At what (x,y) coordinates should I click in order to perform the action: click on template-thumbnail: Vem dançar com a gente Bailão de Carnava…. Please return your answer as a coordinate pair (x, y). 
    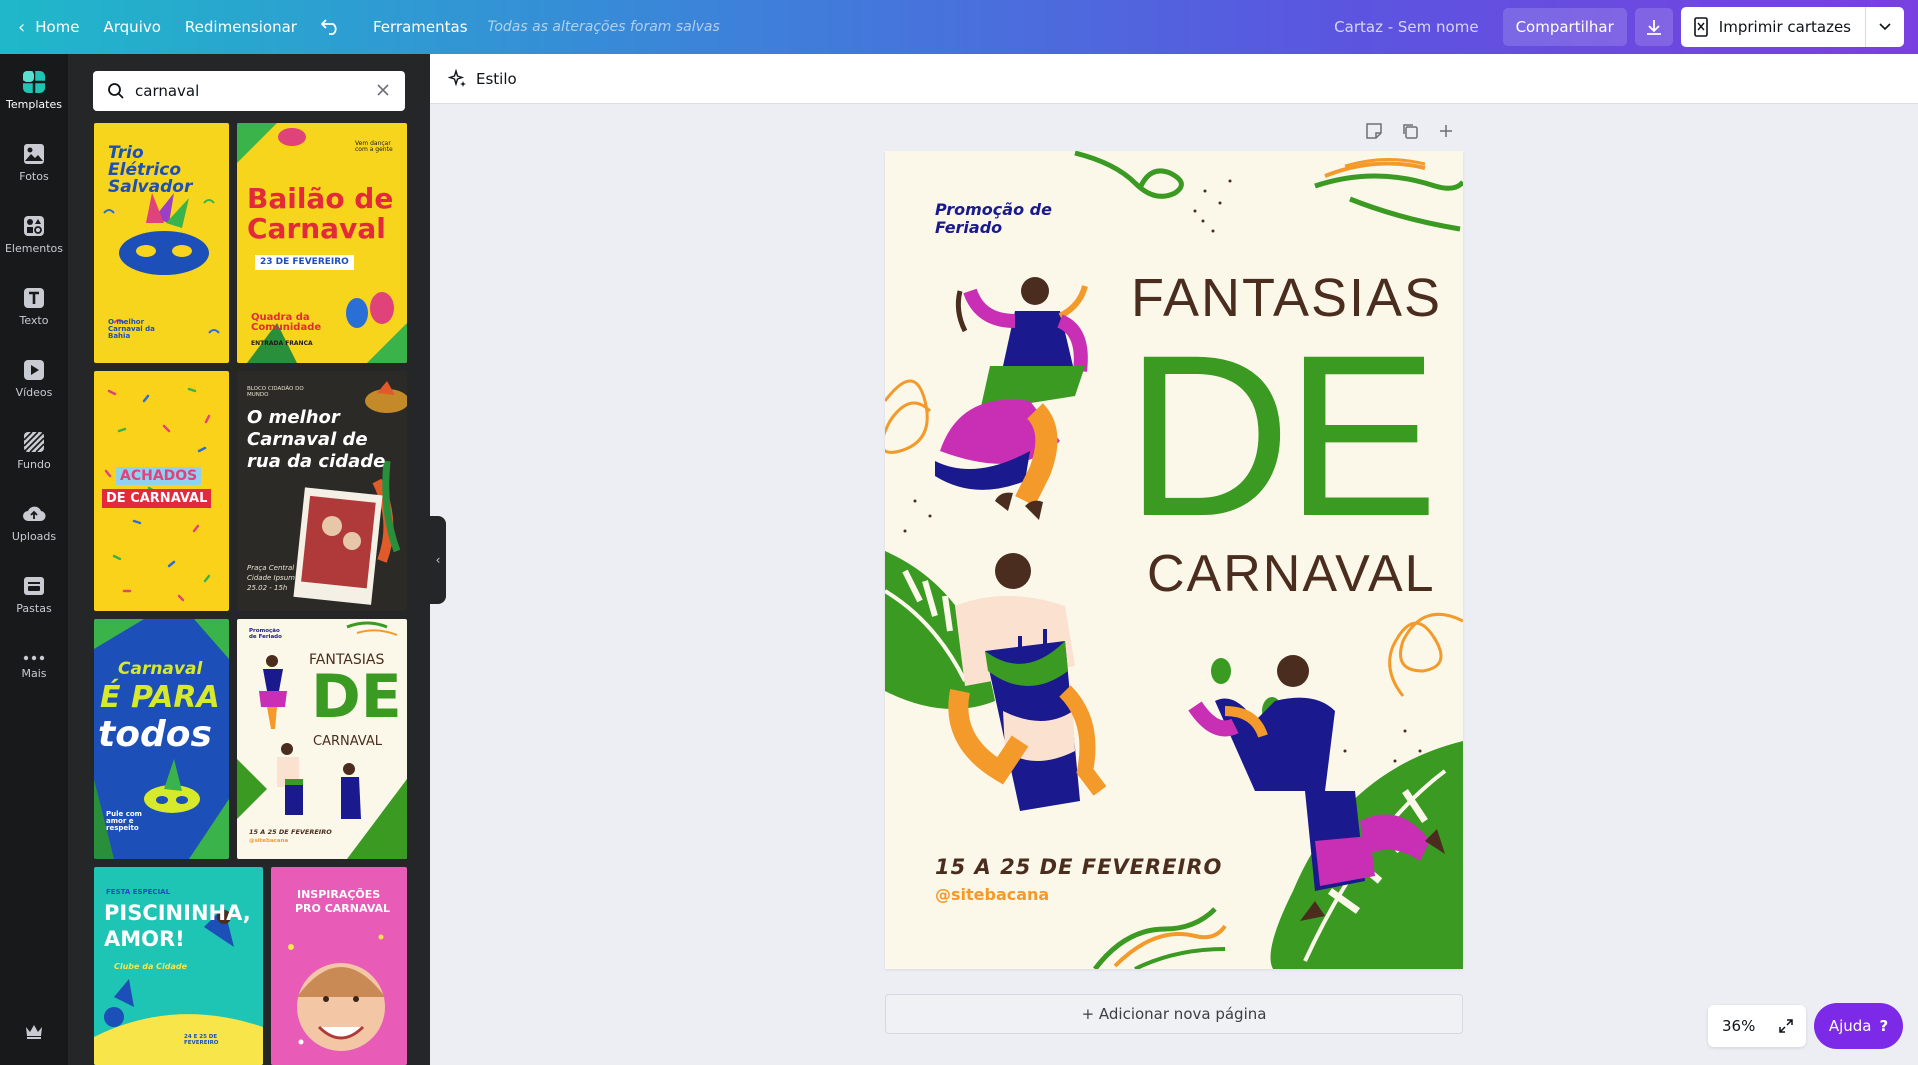
    Looking at the image, I should click on (322, 243).